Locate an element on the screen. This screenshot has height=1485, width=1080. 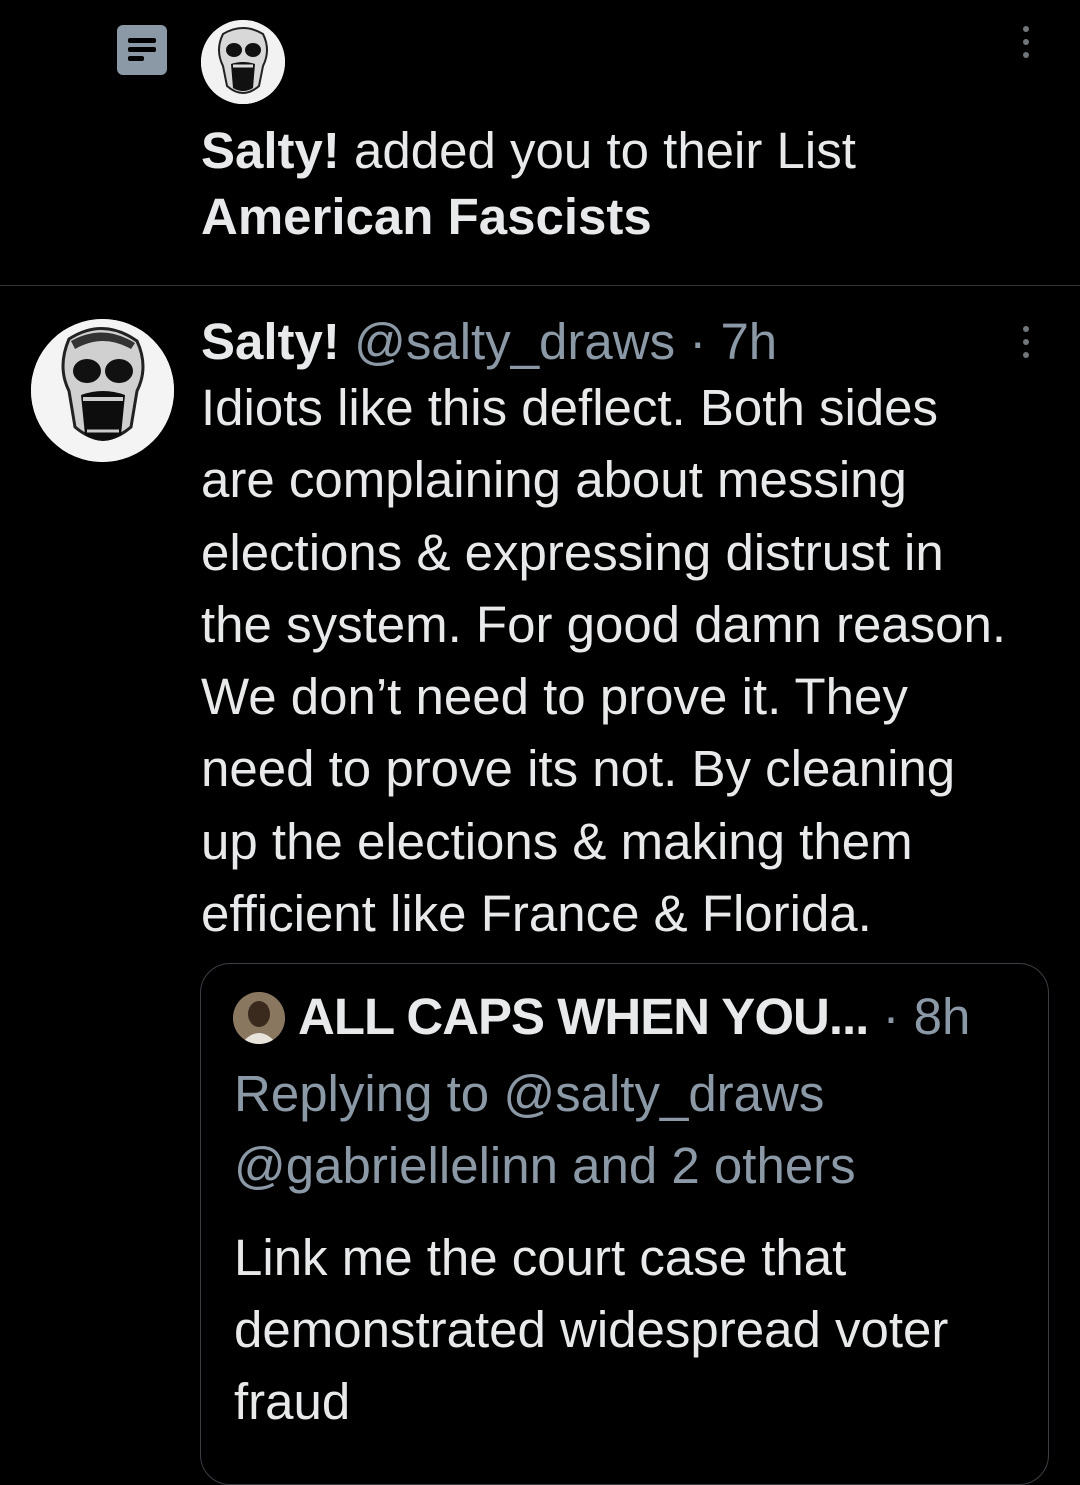
tweet-header: Salty! @salty_draws · 7h is located at coordinates (489, 342).